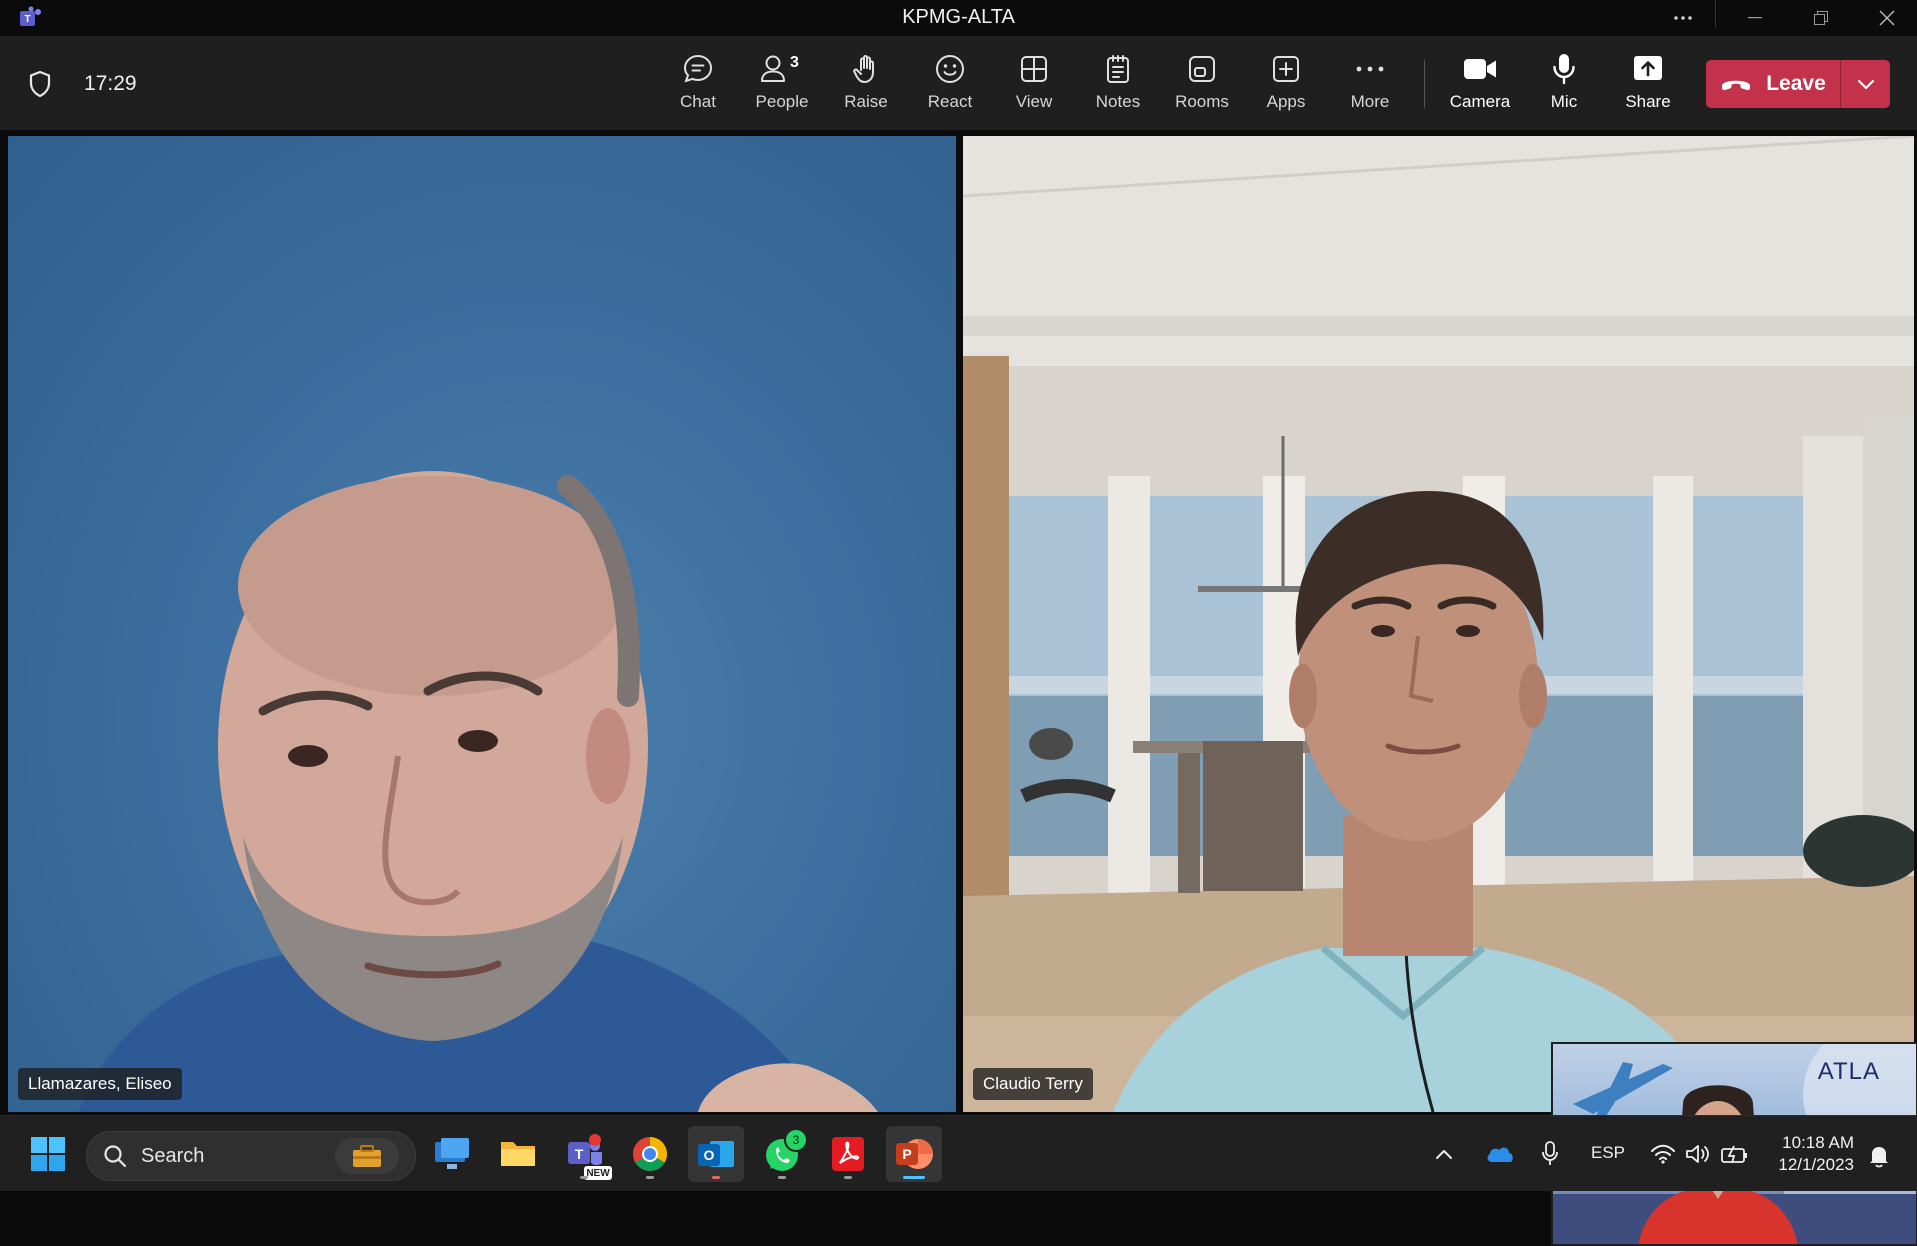  I want to click on rooms-button: Rooms, so click(1202, 86).